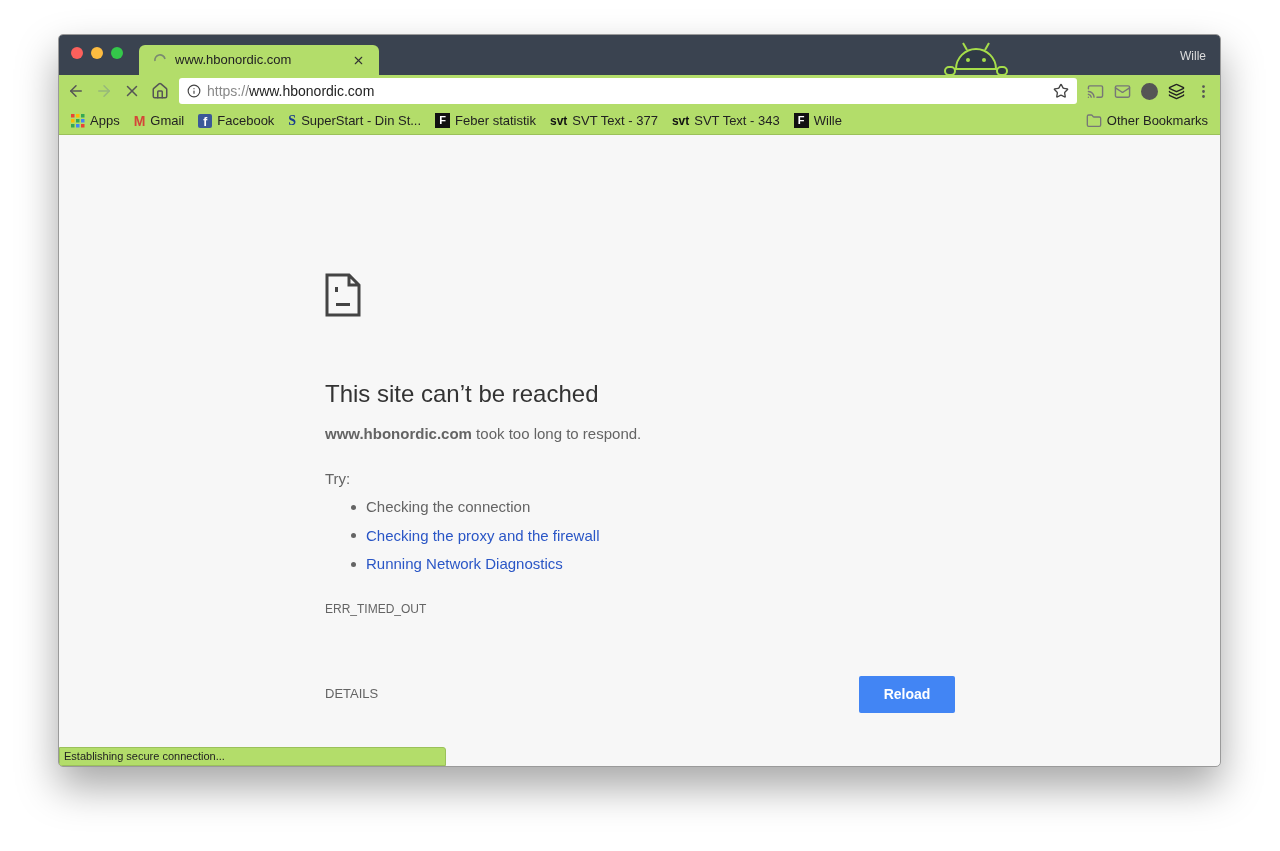 The image size is (1280, 851). Describe the element at coordinates (338, 478) in the screenshot. I see `try-label: Try:` at that location.